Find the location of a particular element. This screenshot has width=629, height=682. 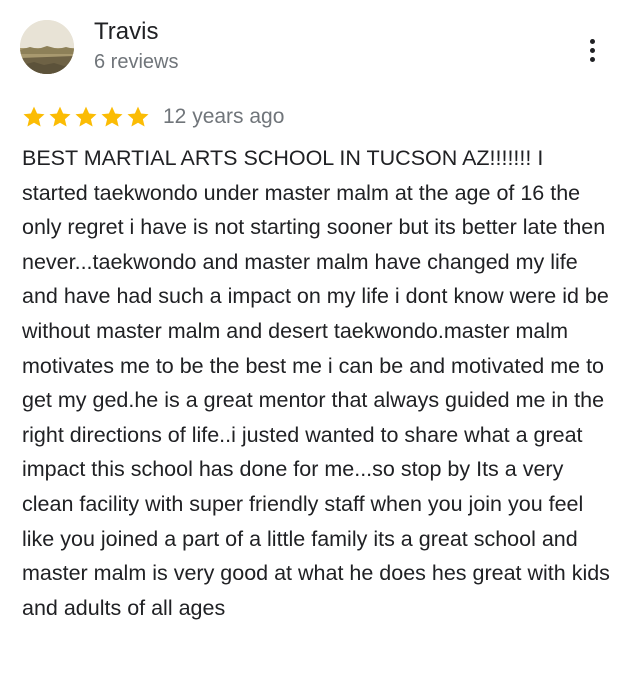

more-options-button is located at coordinates (592, 50).